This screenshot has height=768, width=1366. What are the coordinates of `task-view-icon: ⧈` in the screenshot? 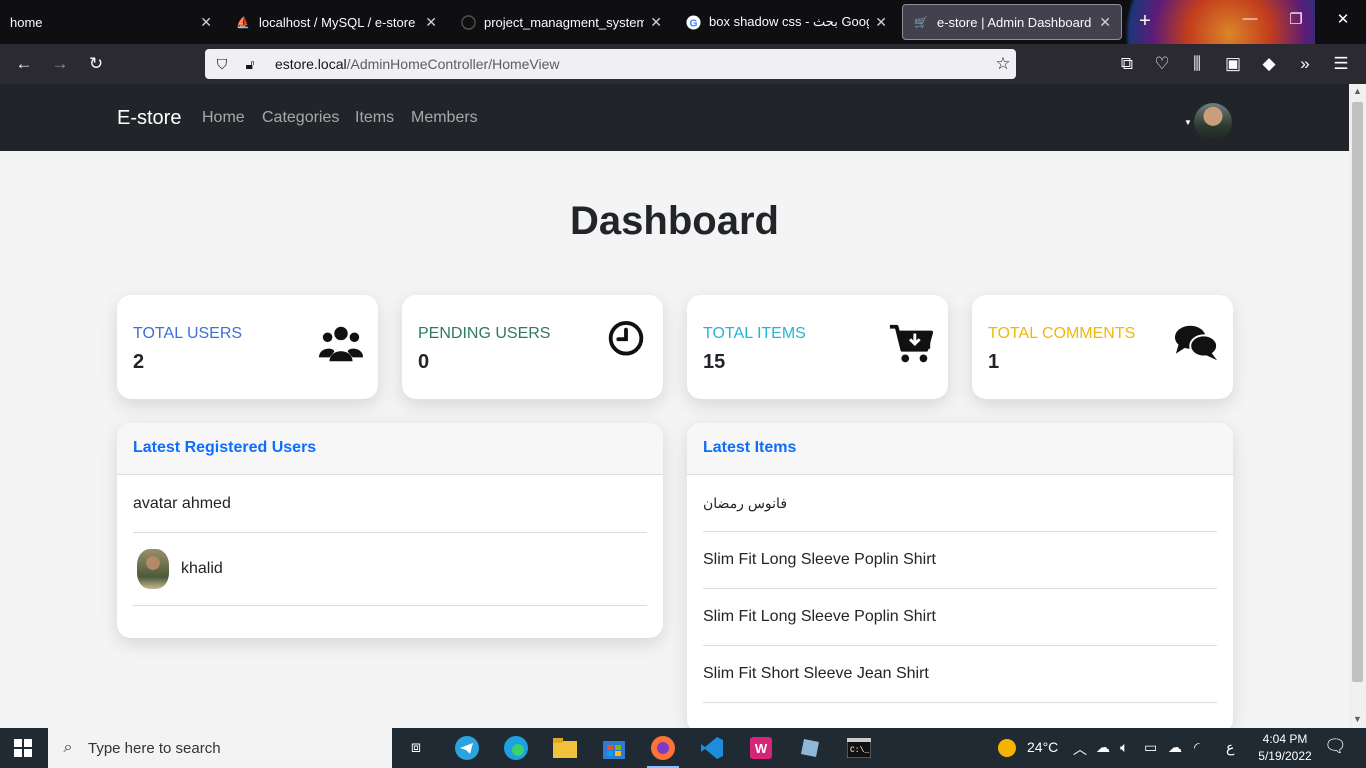 It's located at (416, 748).